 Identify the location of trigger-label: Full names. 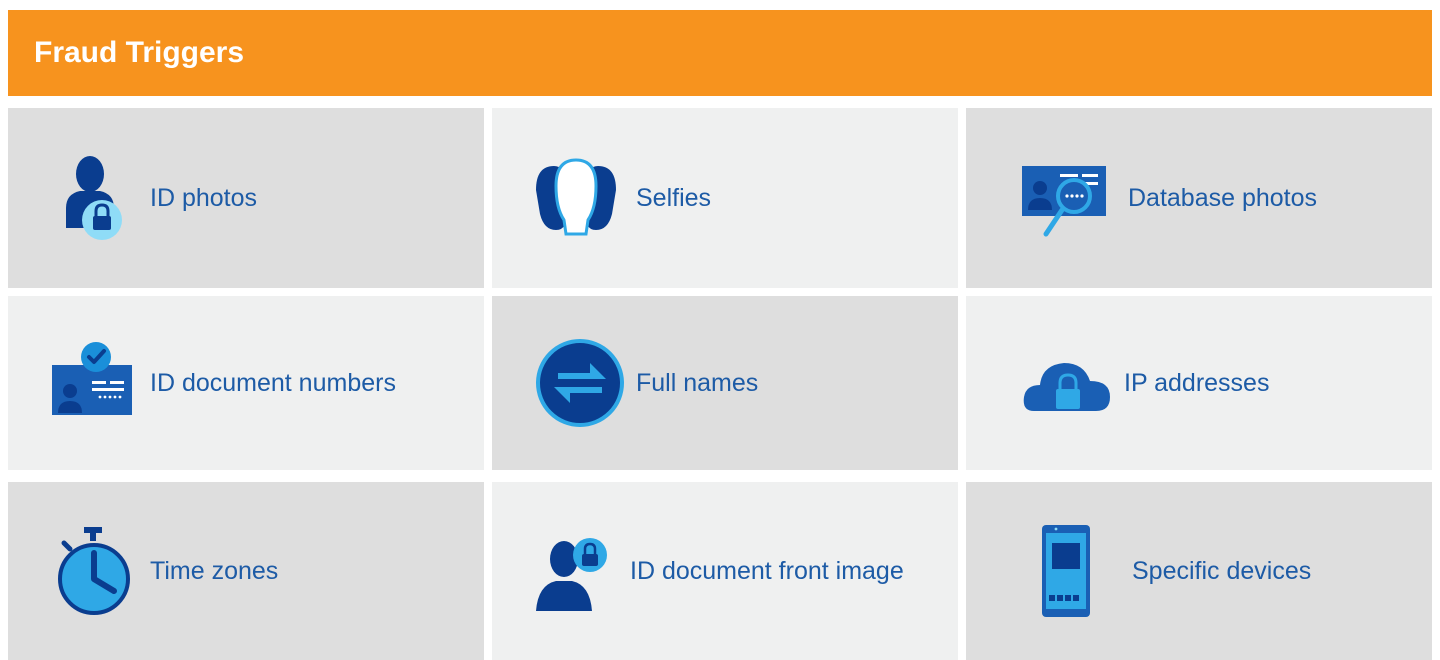
(697, 382).